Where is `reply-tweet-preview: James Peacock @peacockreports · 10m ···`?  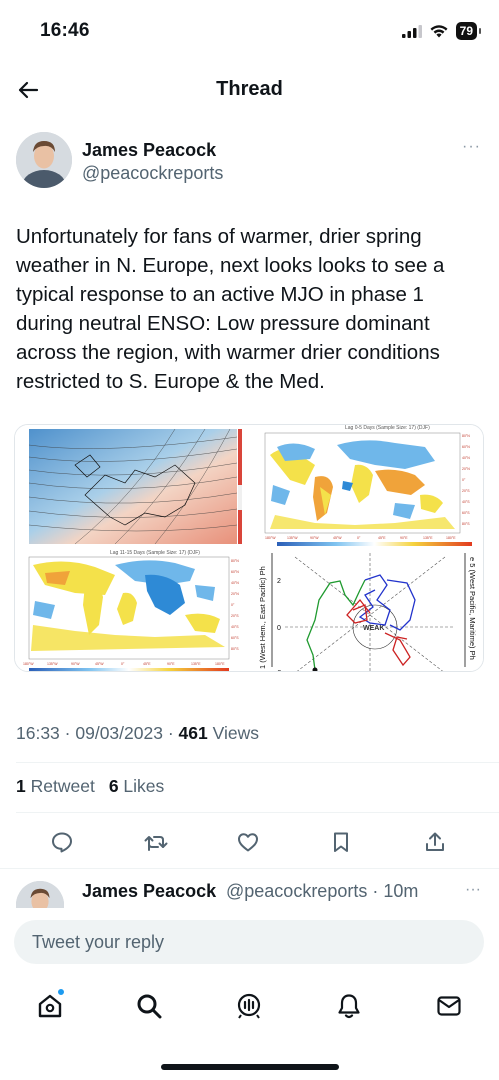 reply-tweet-preview: James Peacock @peacockreports · 10m ··· is located at coordinates (249, 888).